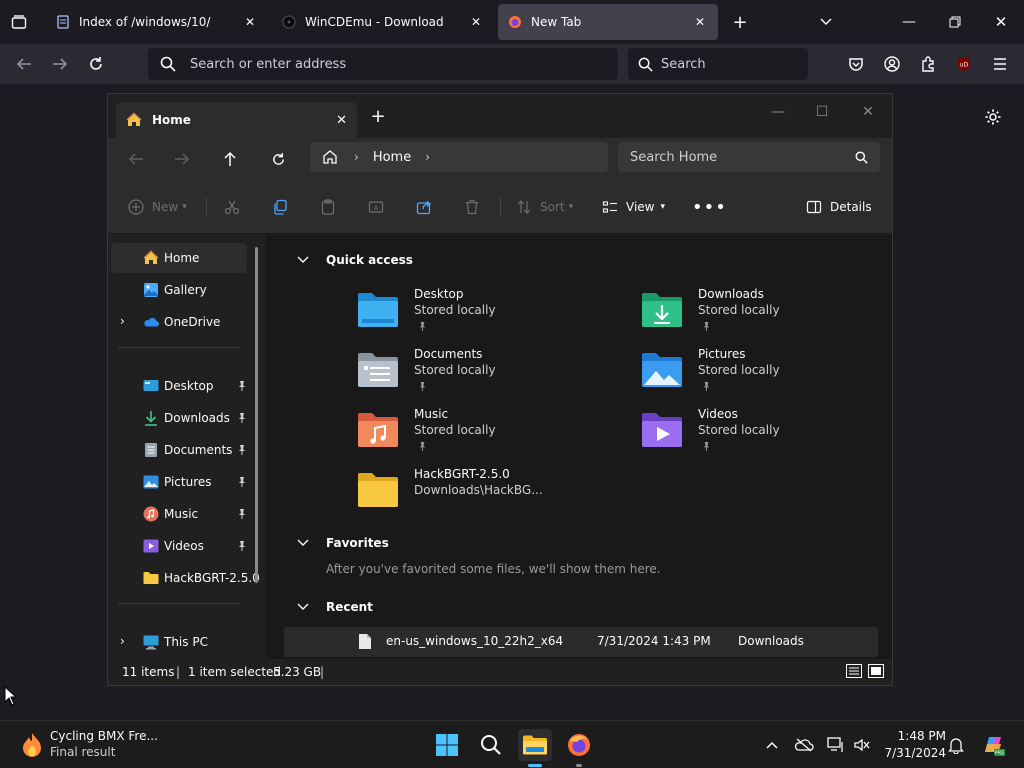 The width and height of the screenshot is (1024, 768). Describe the element at coordinates (179, 418) in the screenshot. I see `nav-item-downloads: Downloads` at that location.